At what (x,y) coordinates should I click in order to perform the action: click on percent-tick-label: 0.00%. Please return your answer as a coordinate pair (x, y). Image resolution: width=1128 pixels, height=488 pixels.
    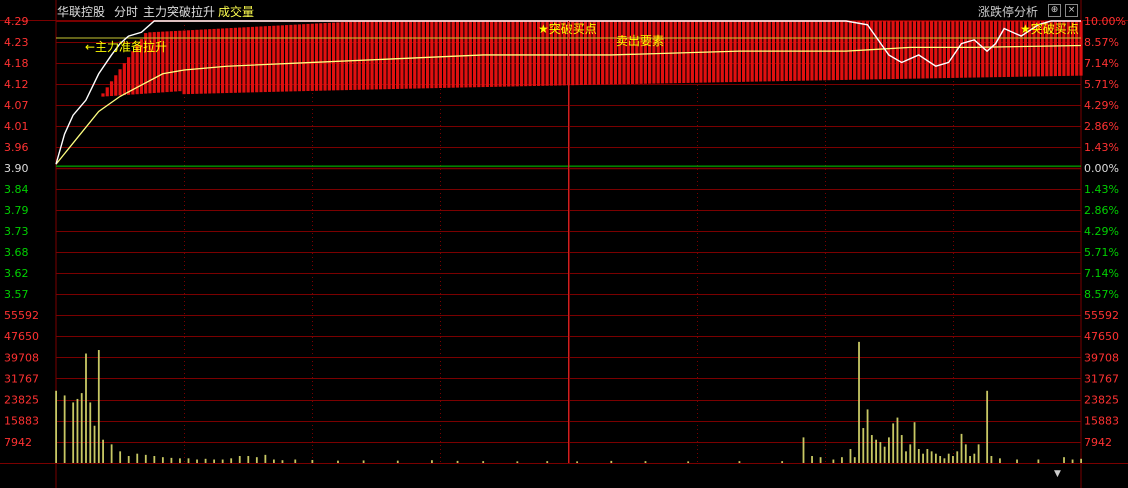
    Looking at the image, I should click on (1101, 168).